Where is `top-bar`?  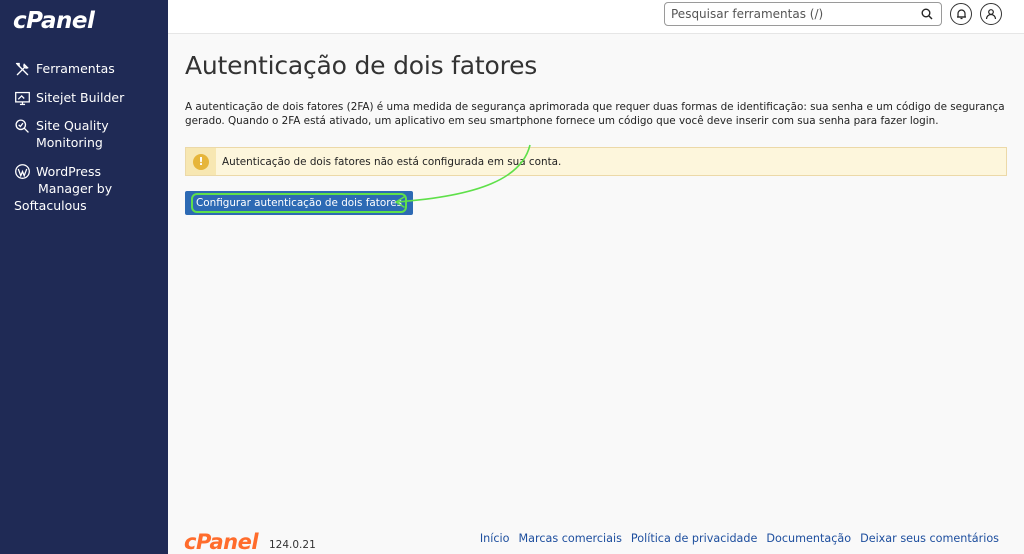
top-bar is located at coordinates (596, 17).